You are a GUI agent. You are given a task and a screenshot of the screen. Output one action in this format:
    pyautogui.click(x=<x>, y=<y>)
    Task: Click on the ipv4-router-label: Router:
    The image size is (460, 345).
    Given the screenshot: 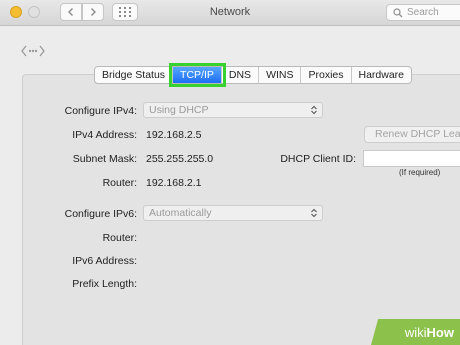 What is the action you would take?
    pyautogui.click(x=119, y=183)
    